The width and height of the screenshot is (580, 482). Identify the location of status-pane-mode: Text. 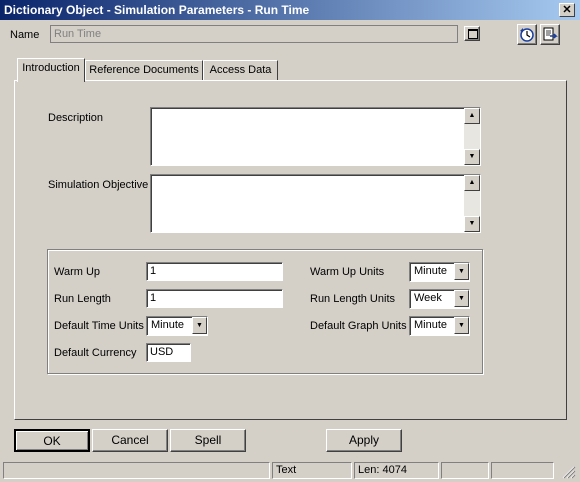
(312, 470).